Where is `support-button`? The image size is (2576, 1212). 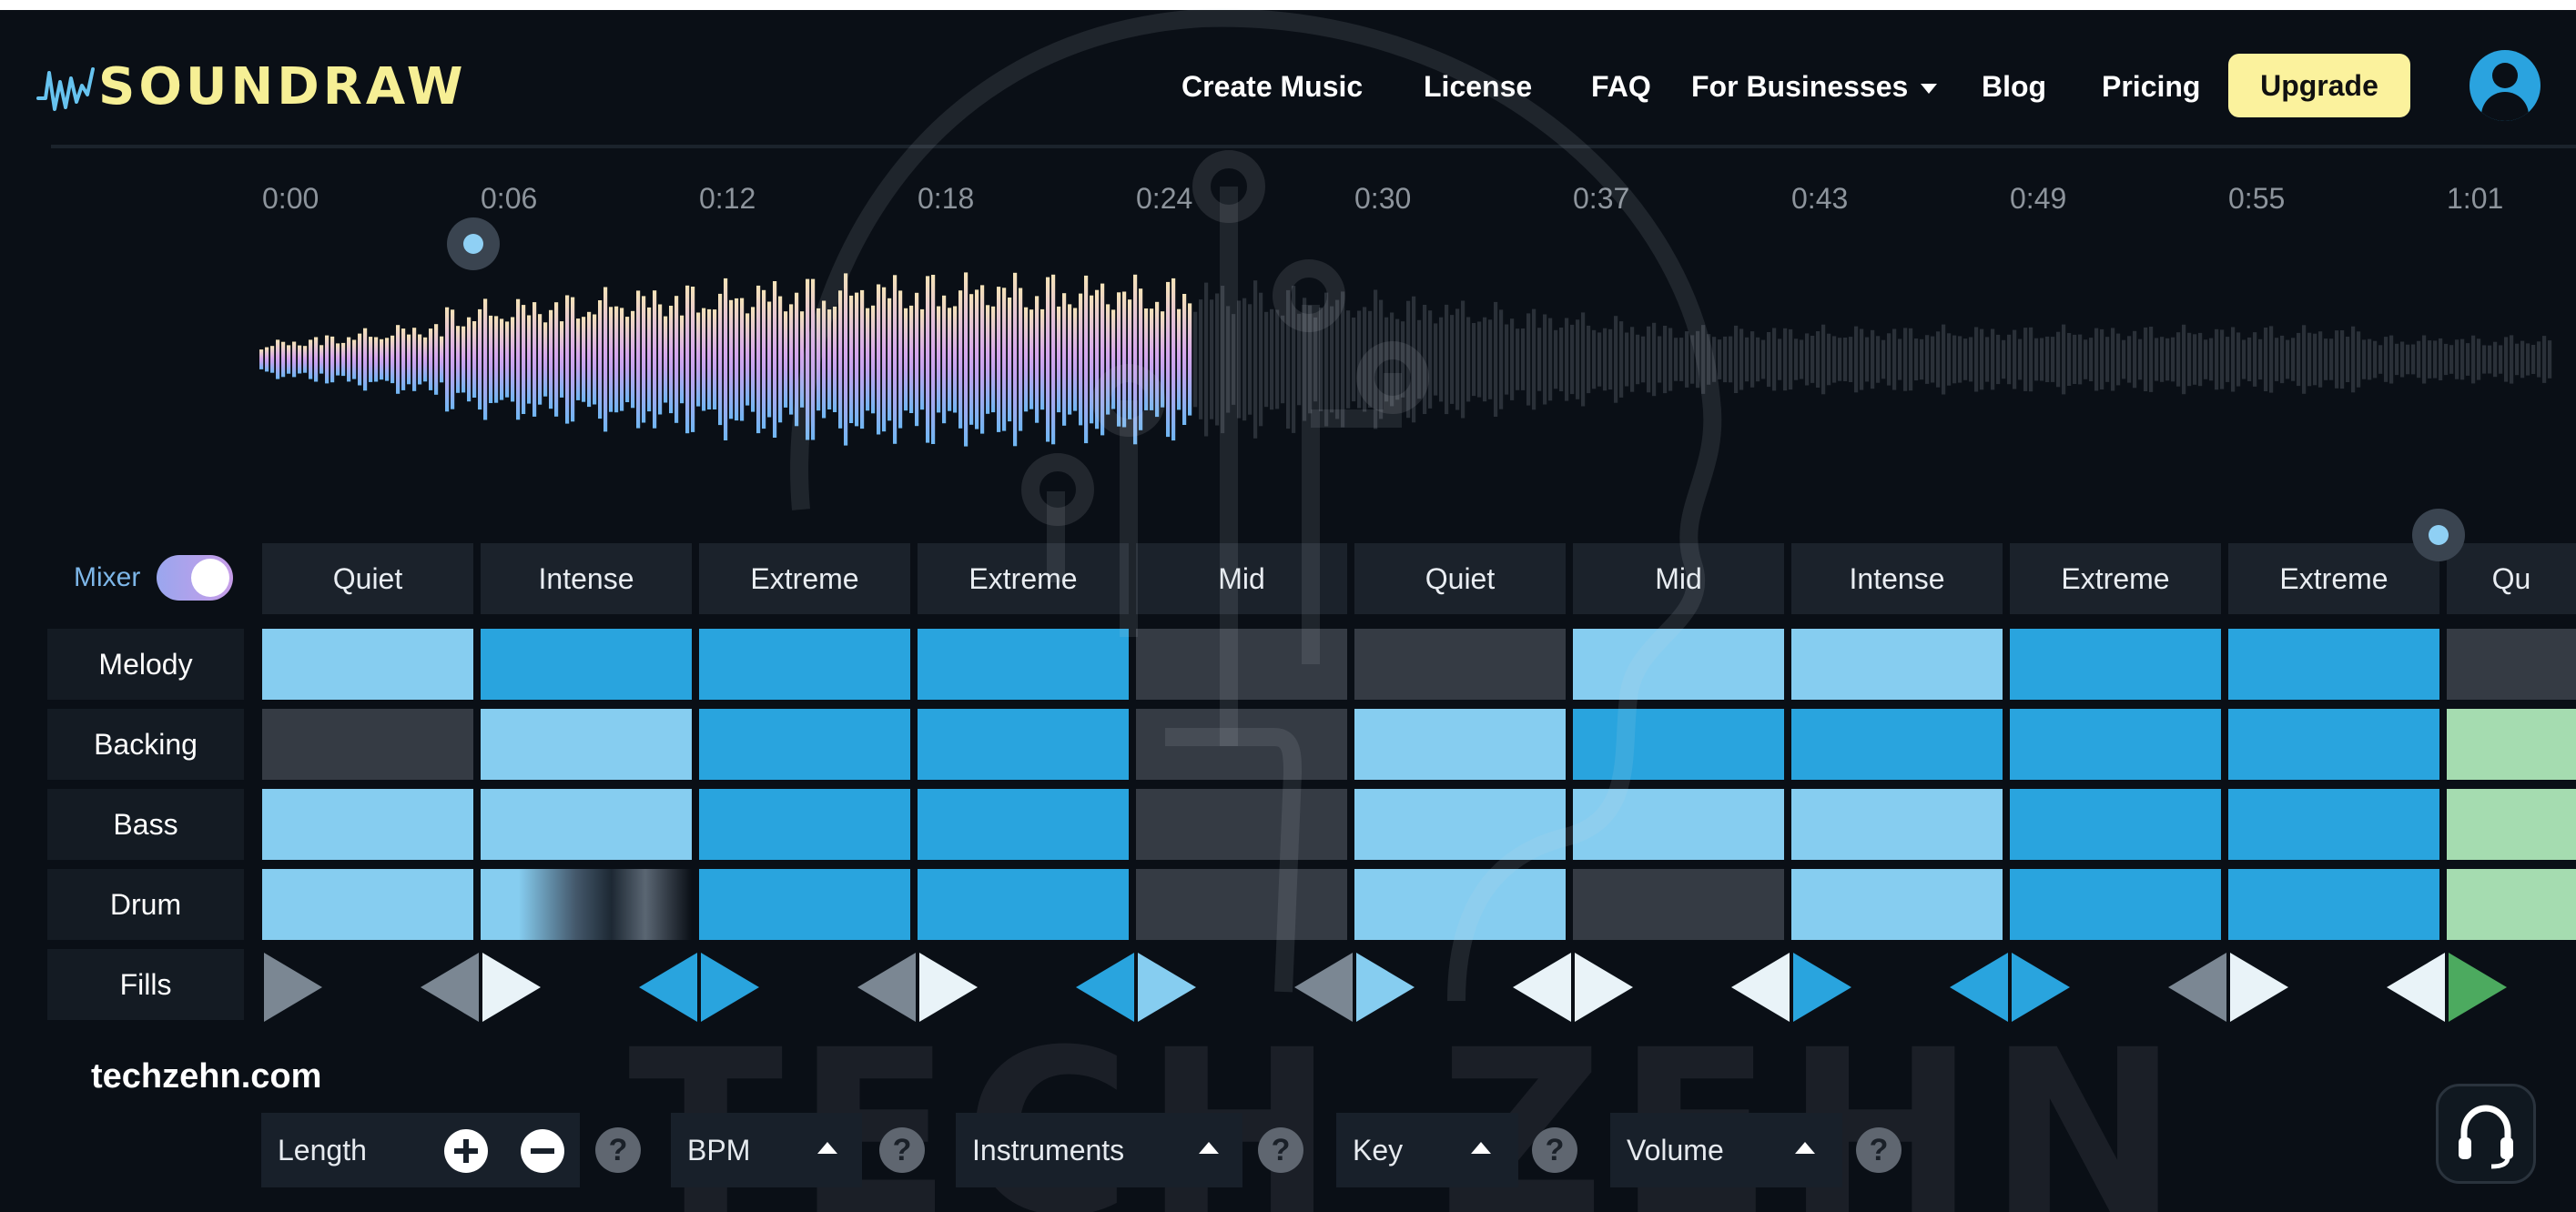 support-button is located at coordinates (2486, 1134).